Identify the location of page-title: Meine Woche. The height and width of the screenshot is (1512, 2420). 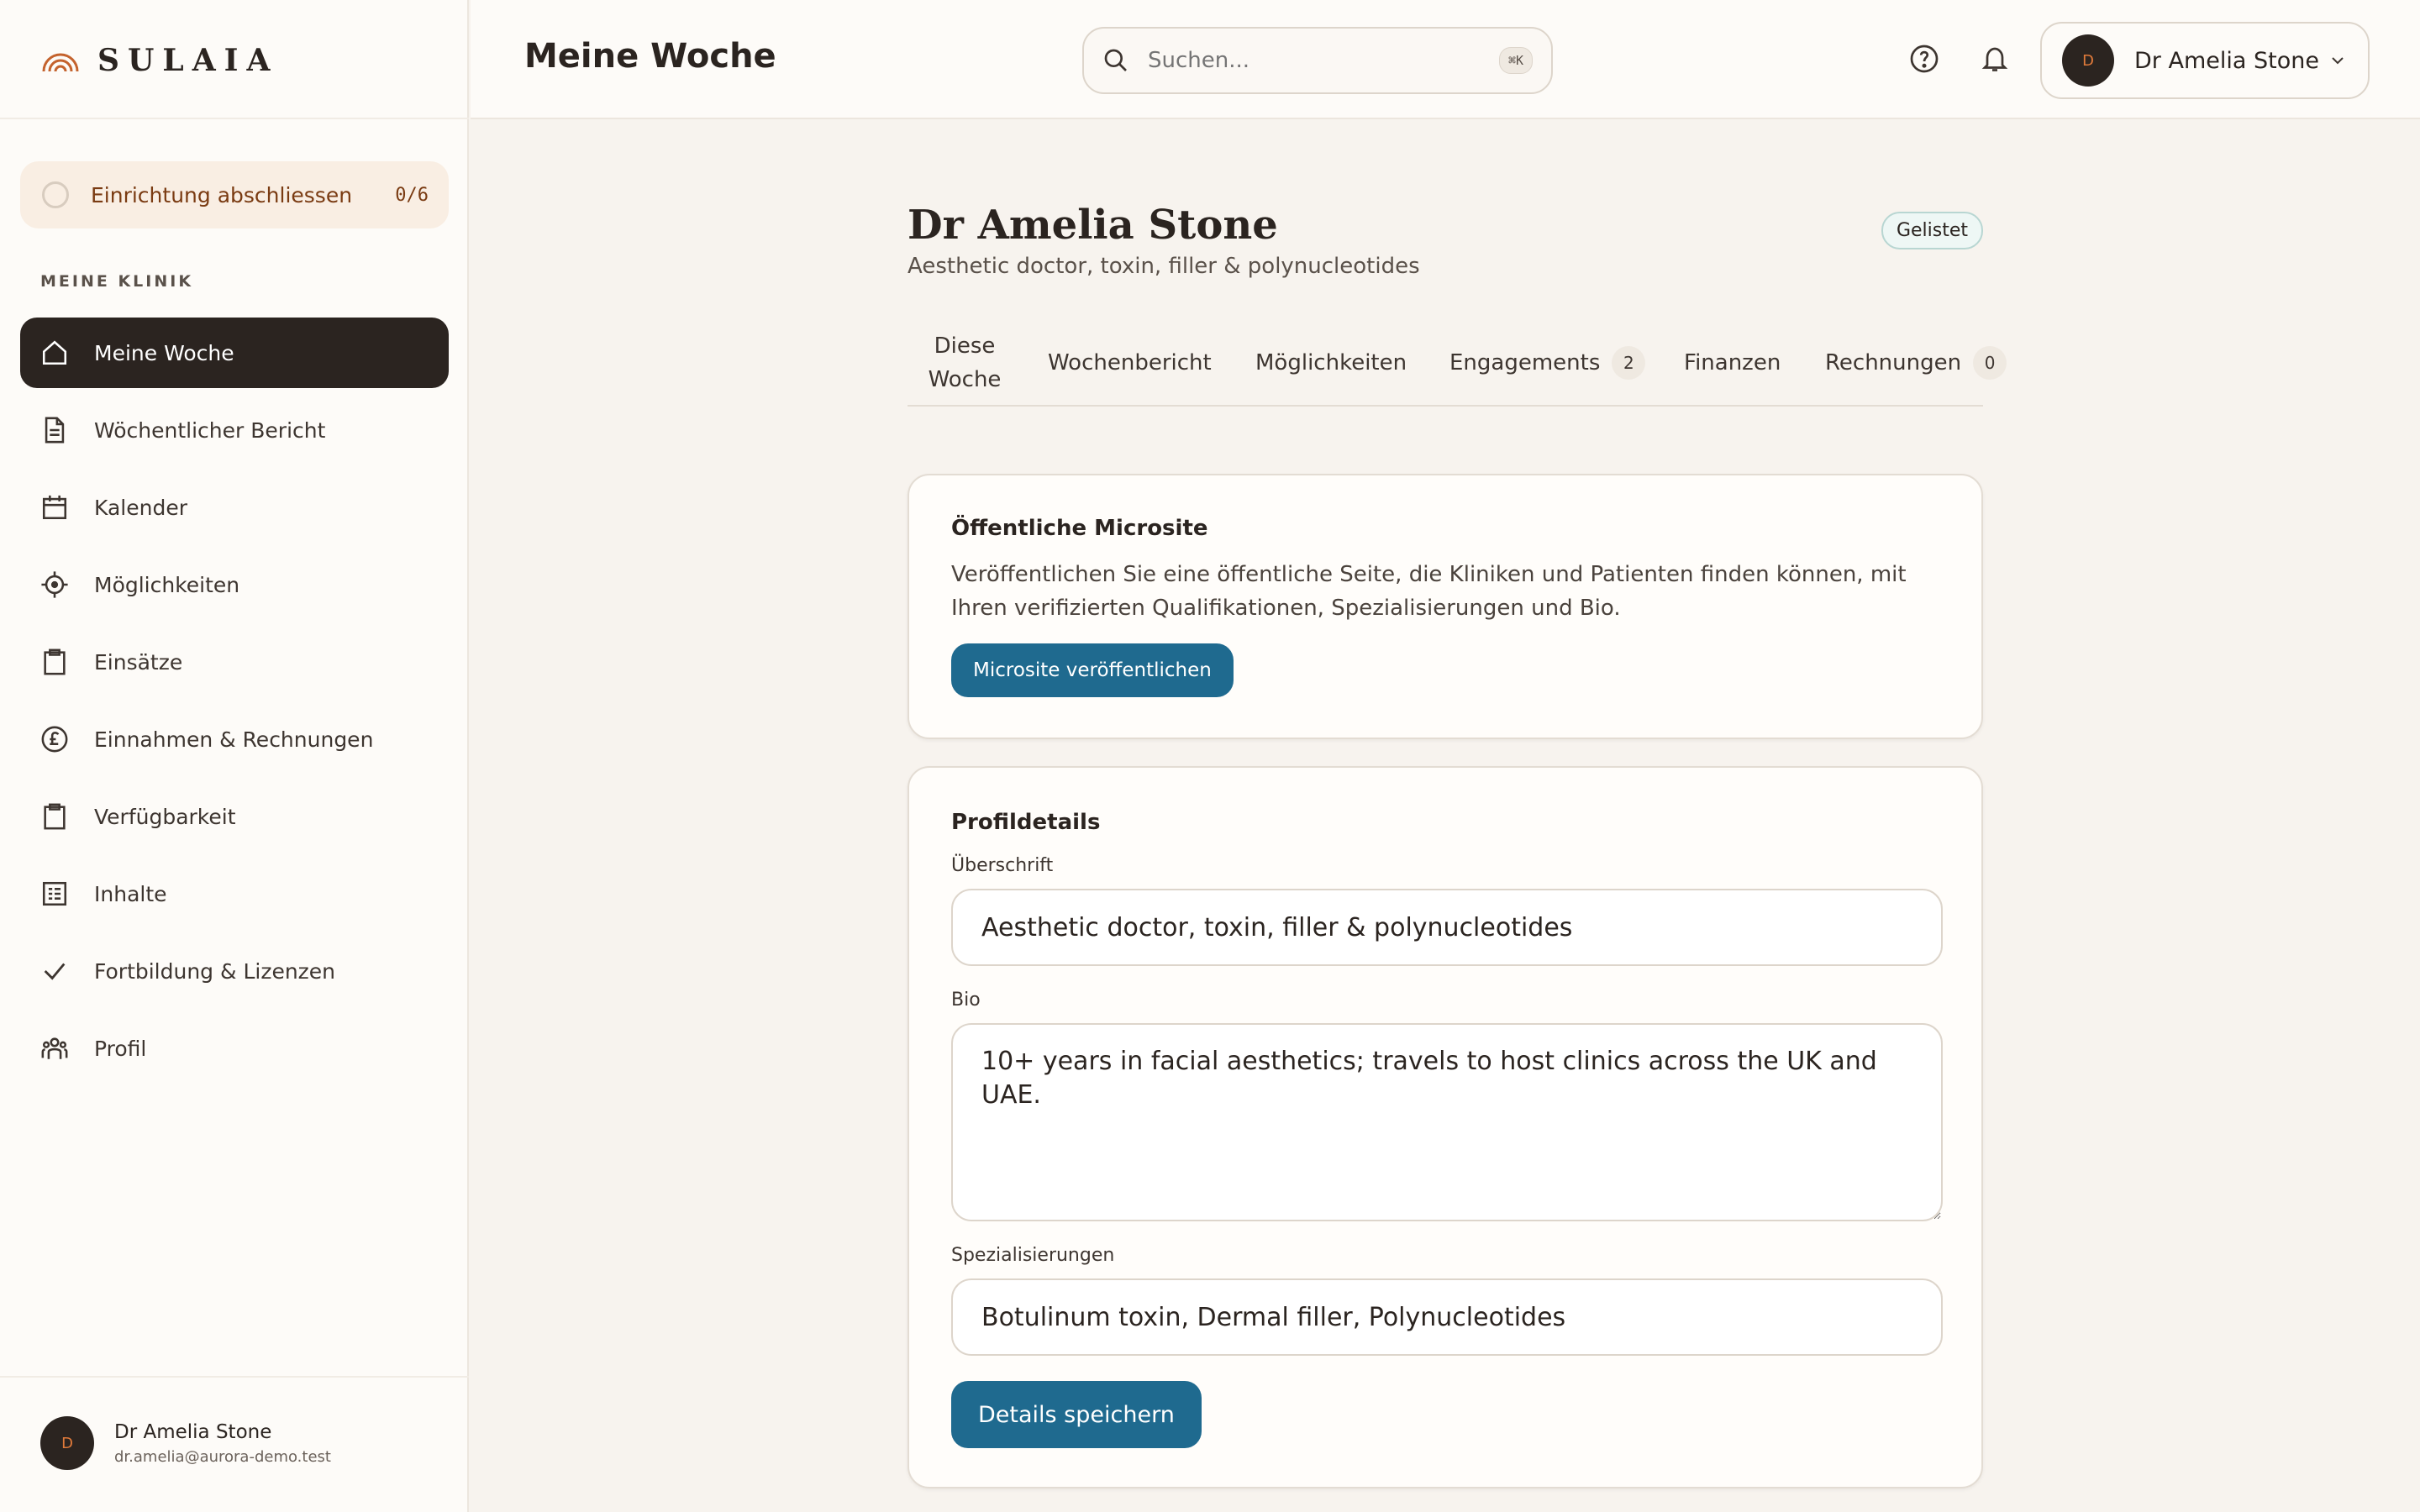
(650, 56).